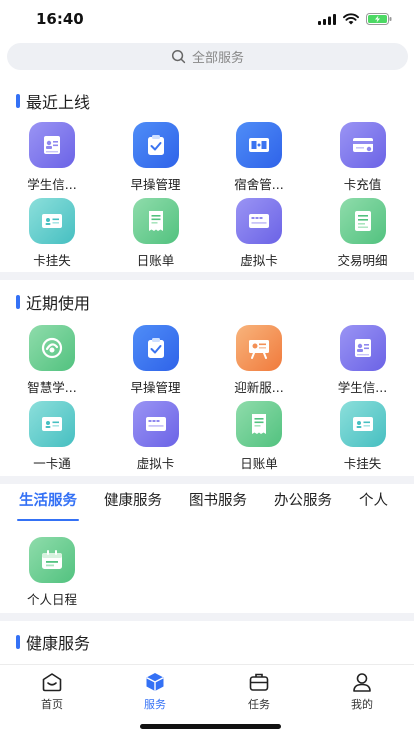  I want to click on service-label: 卡充值, so click(362, 184).